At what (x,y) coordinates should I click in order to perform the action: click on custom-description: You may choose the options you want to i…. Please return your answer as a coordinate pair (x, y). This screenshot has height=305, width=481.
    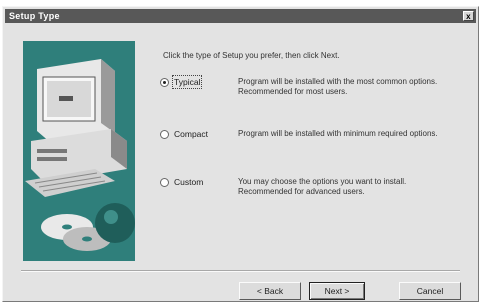
    Looking at the image, I should click on (322, 186).